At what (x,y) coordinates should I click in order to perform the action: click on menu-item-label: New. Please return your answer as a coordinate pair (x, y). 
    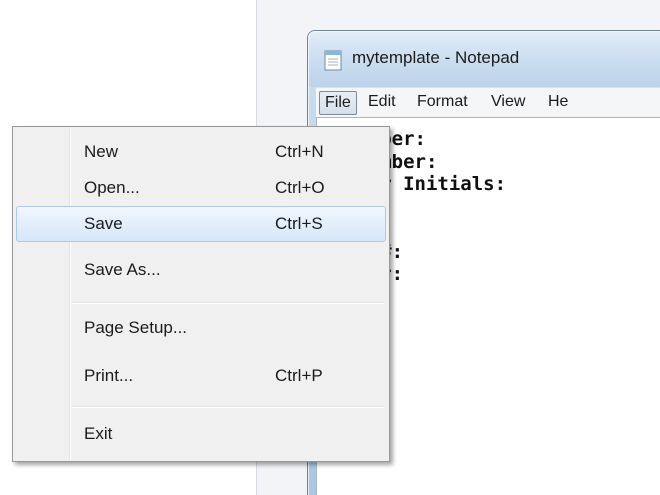
    Looking at the image, I should click on (101, 151).